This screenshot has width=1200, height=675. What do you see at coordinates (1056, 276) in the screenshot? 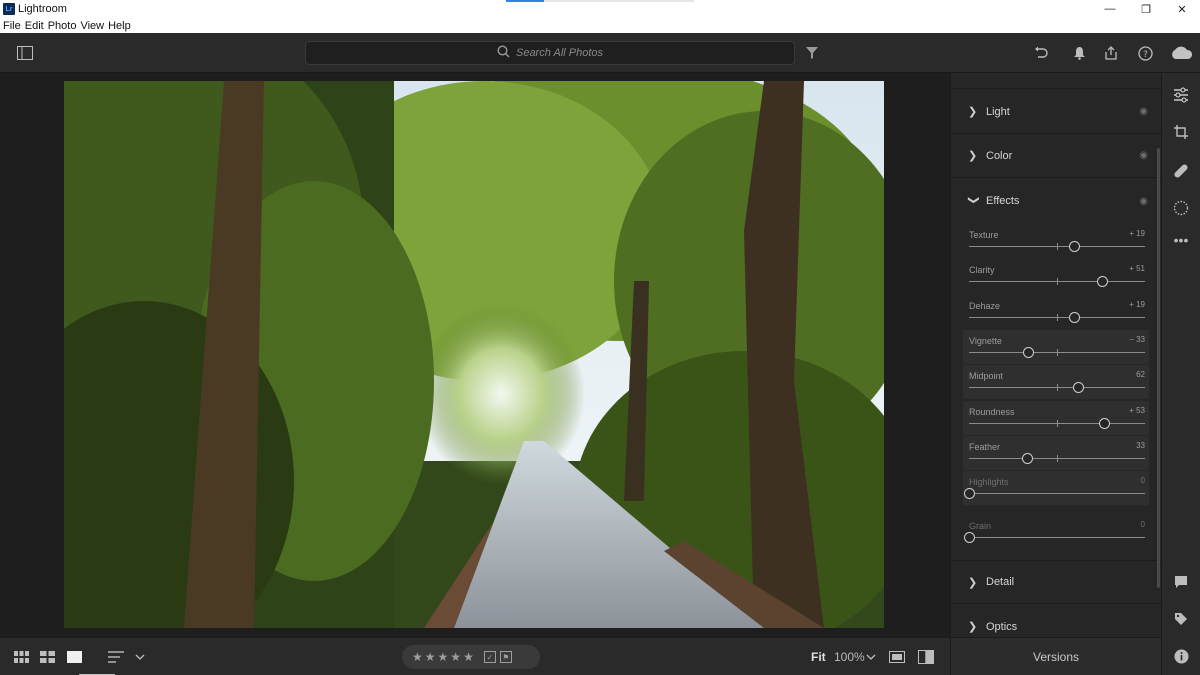
I see `slider-clarity: Clarity + 51` at bounding box center [1056, 276].